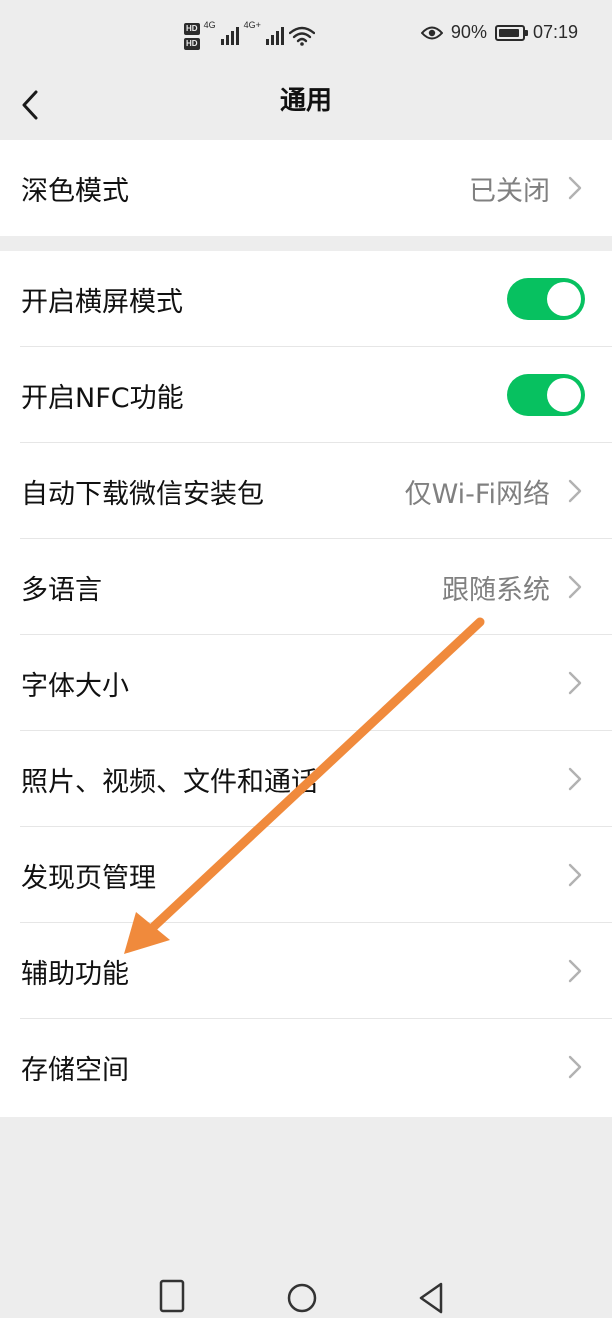 The width and height of the screenshot is (612, 1318). What do you see at coordinates (102, 398) in the screenshot?
I see `setting-label: 开启NFC功能` at bounding box center [102, 398].